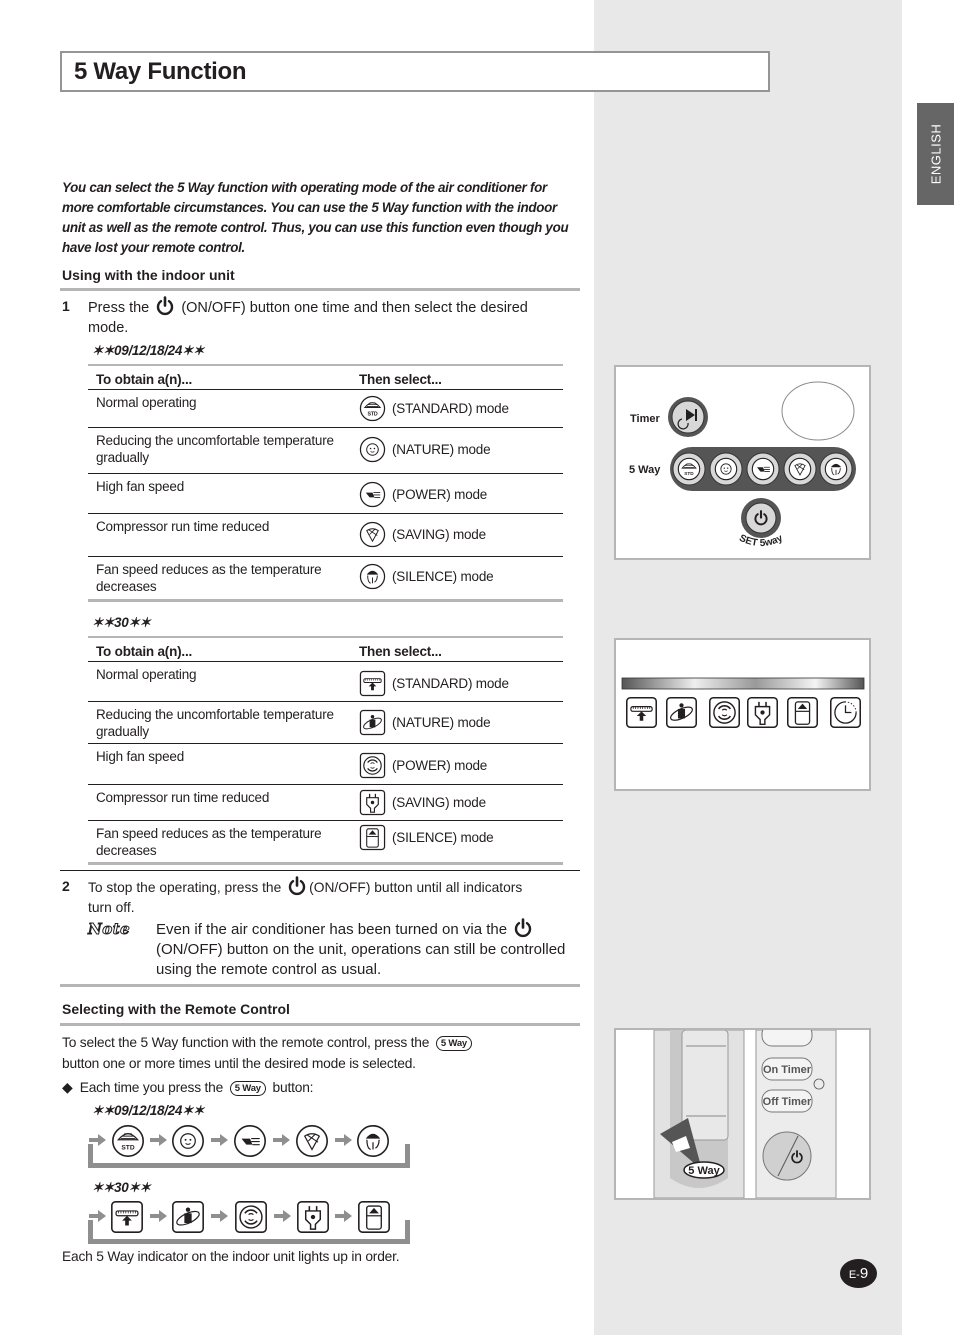 This screenshot has width=954, height=1335. Describe the element at coordinates (454, 1043) in the screenshot. I see `fiveway-button-icon: 5 Way` at that location.